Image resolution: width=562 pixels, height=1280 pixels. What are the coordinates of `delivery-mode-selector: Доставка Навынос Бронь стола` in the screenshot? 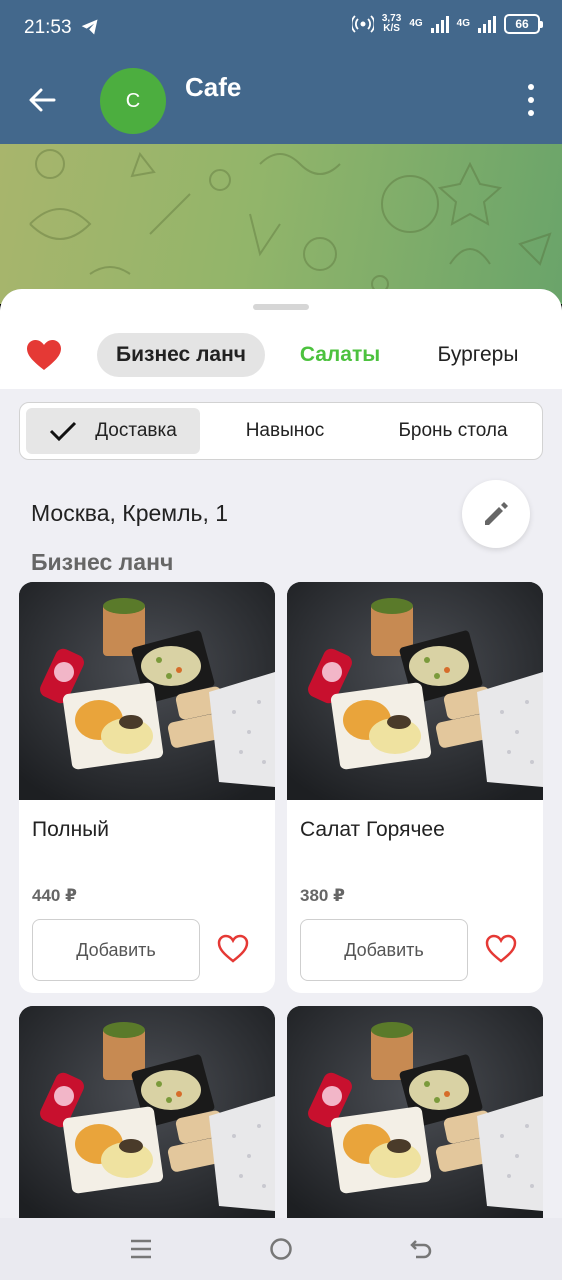 It's located at (281, 431).